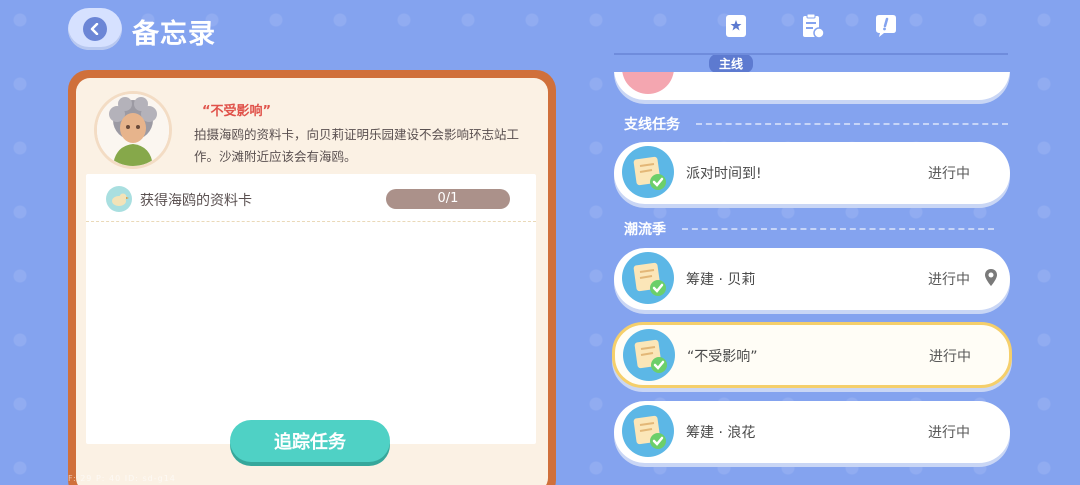  Describe the element at coordinates (812, 432) in the screenshot. I see `quest-item: 筹建 · 浪花 进行中` at that location.